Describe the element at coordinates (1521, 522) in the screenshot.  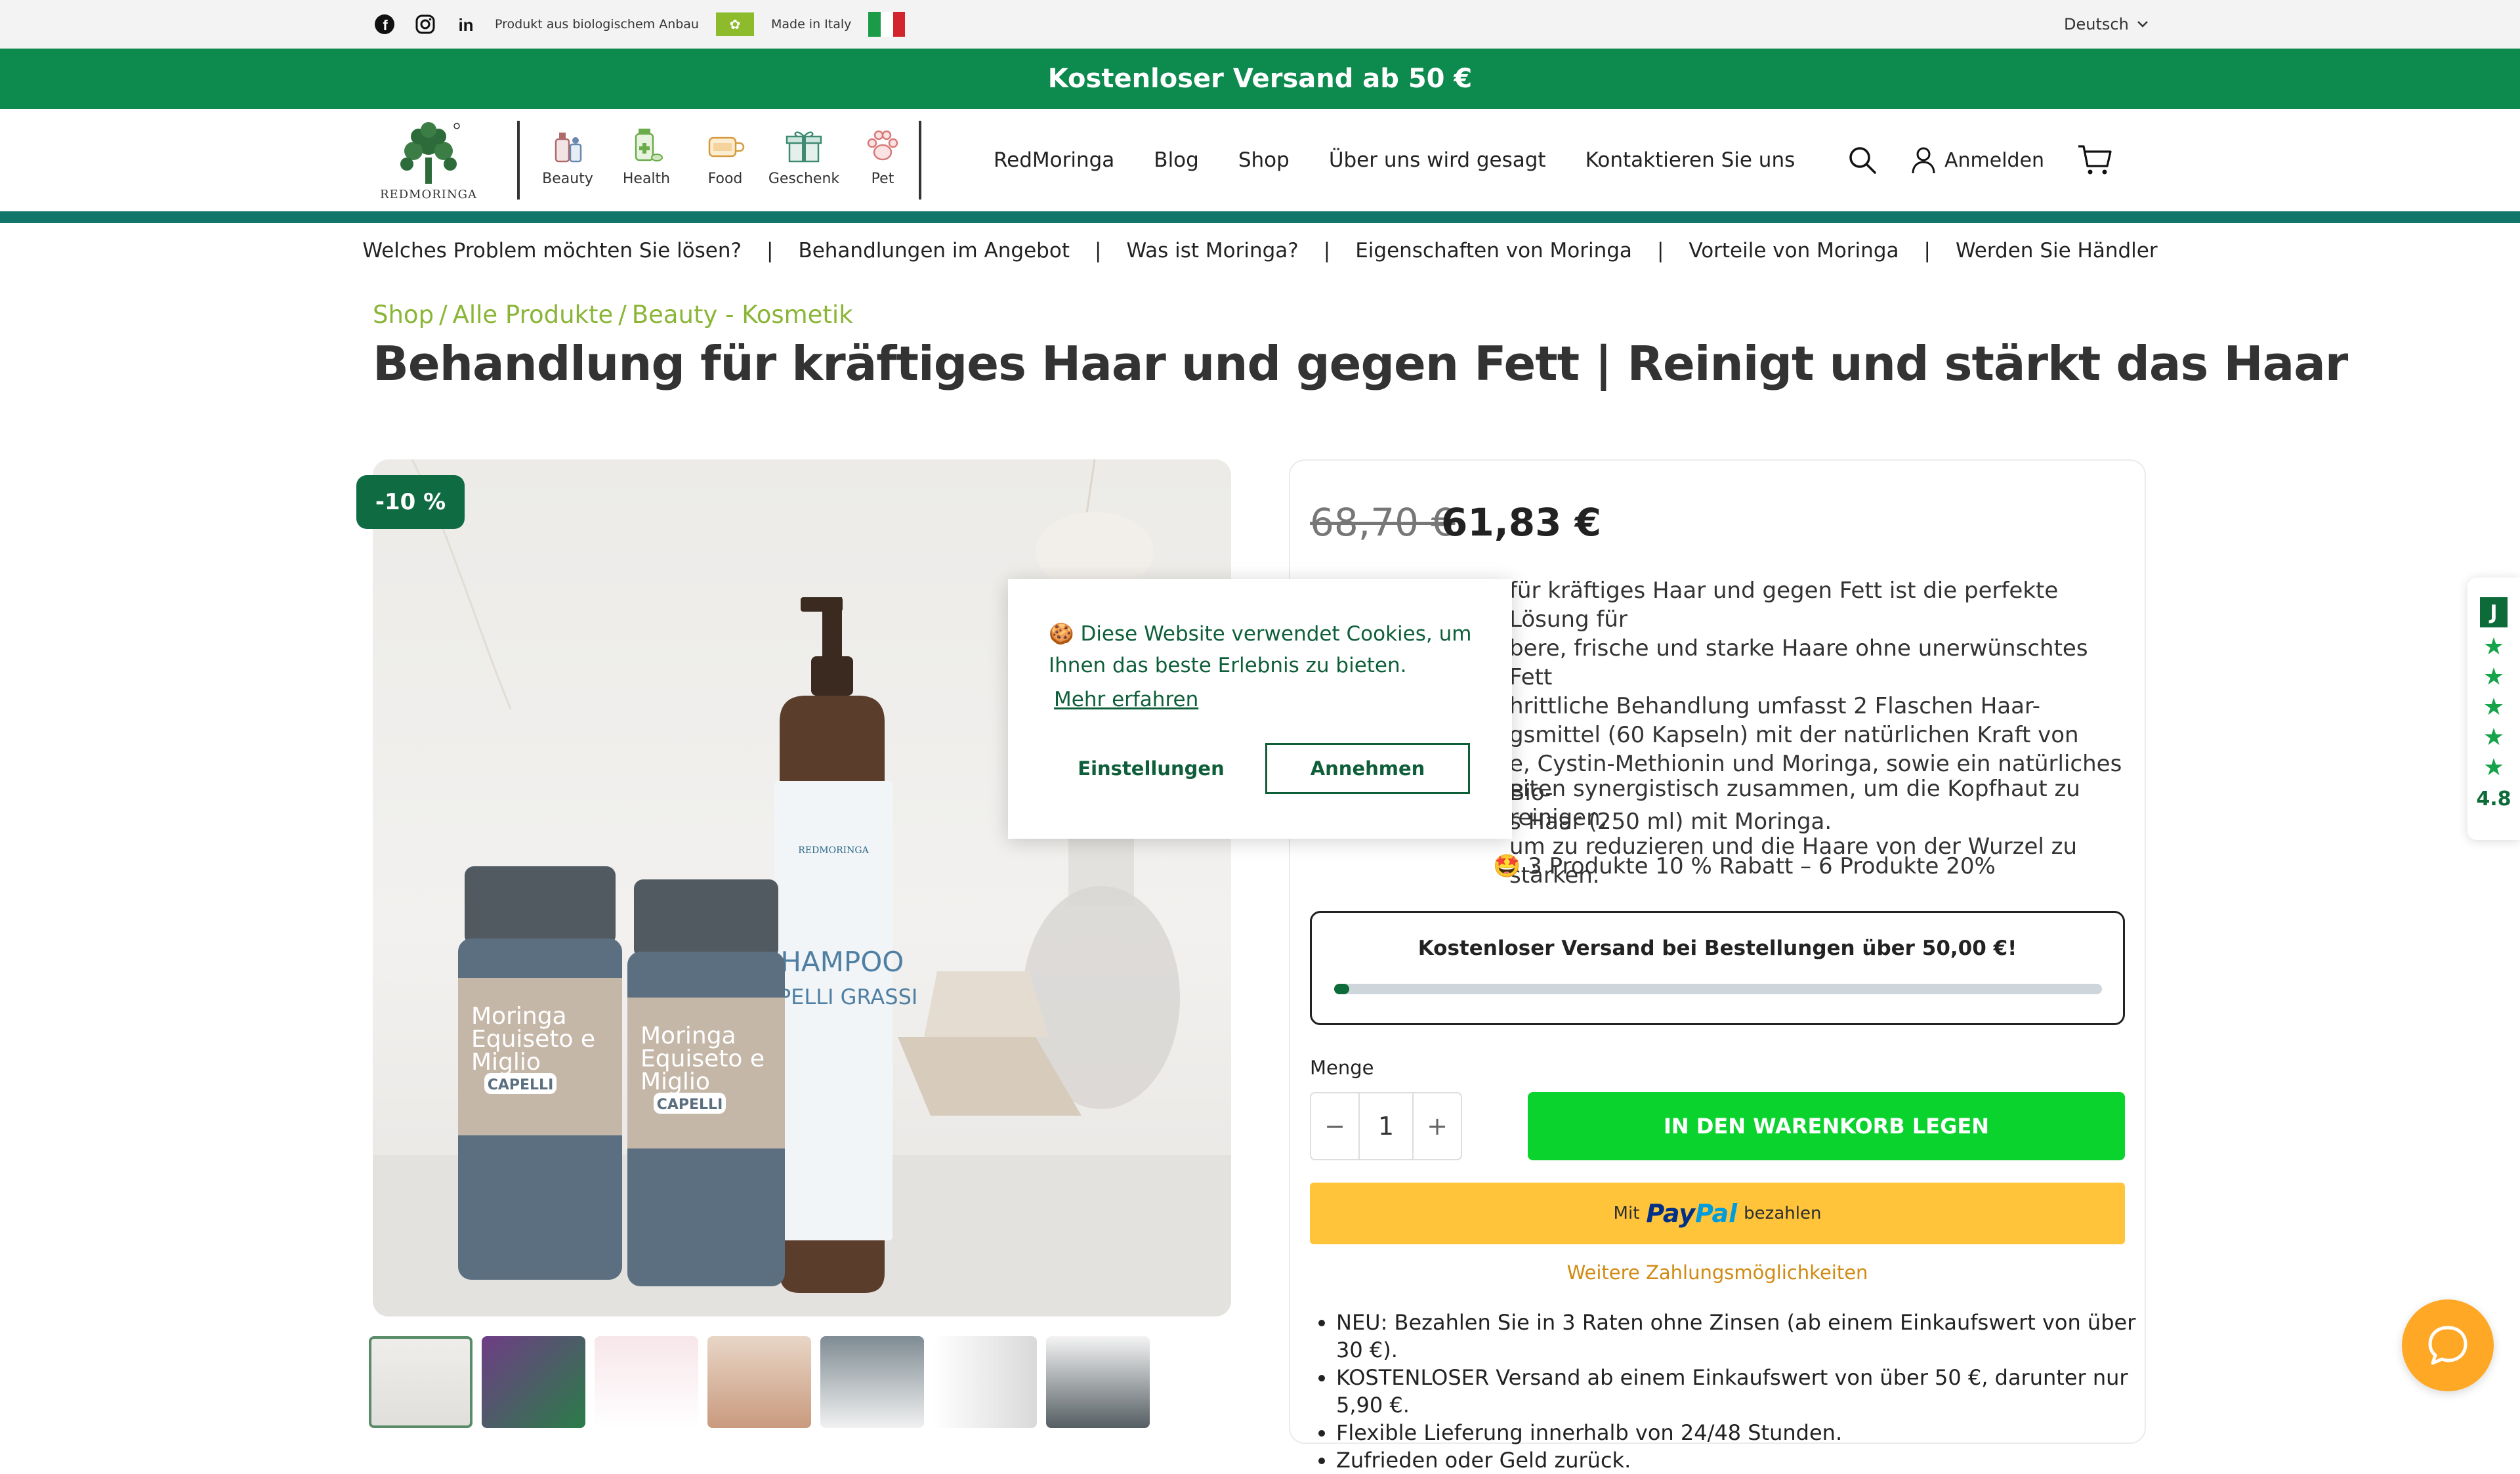
I see `sale-price: 61,83 €` at that location.